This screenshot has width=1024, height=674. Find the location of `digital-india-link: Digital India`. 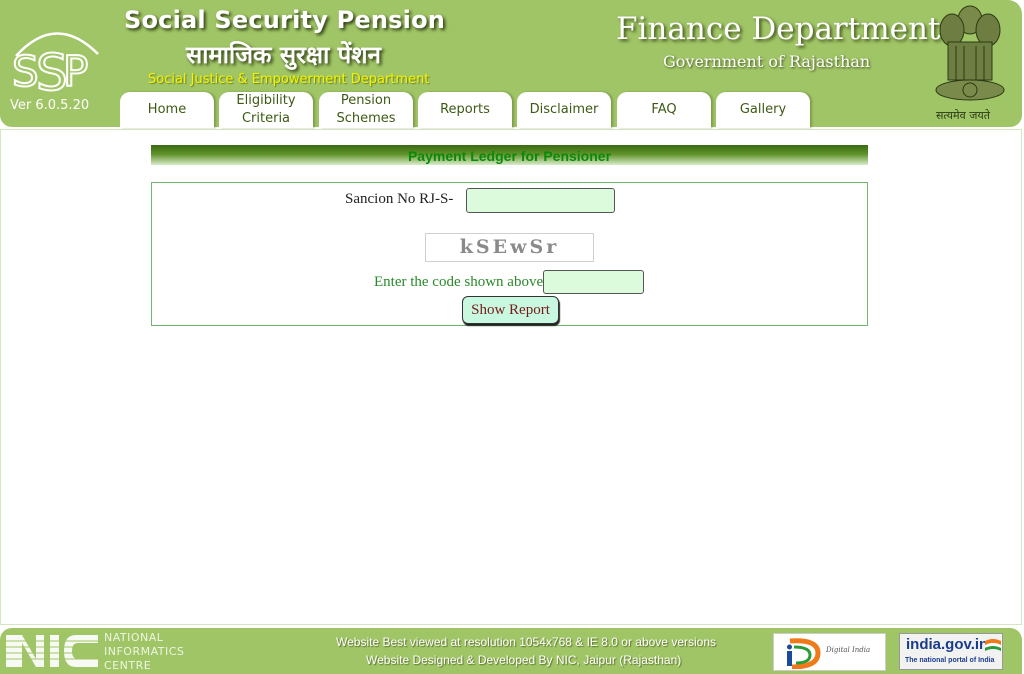

digital-india-link: Digital India is located at coordinates (829, 652).